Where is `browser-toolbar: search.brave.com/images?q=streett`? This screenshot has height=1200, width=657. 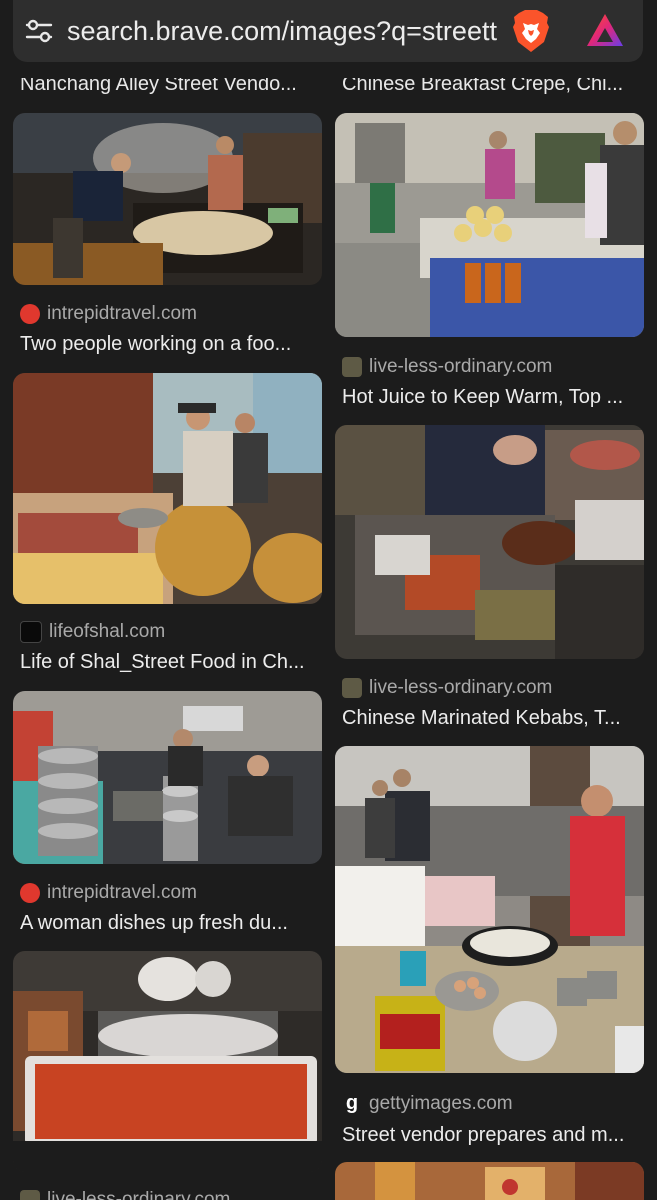 browser-toolbar: search.brave.com/images?q=streett is located at coordinates (328, 39).